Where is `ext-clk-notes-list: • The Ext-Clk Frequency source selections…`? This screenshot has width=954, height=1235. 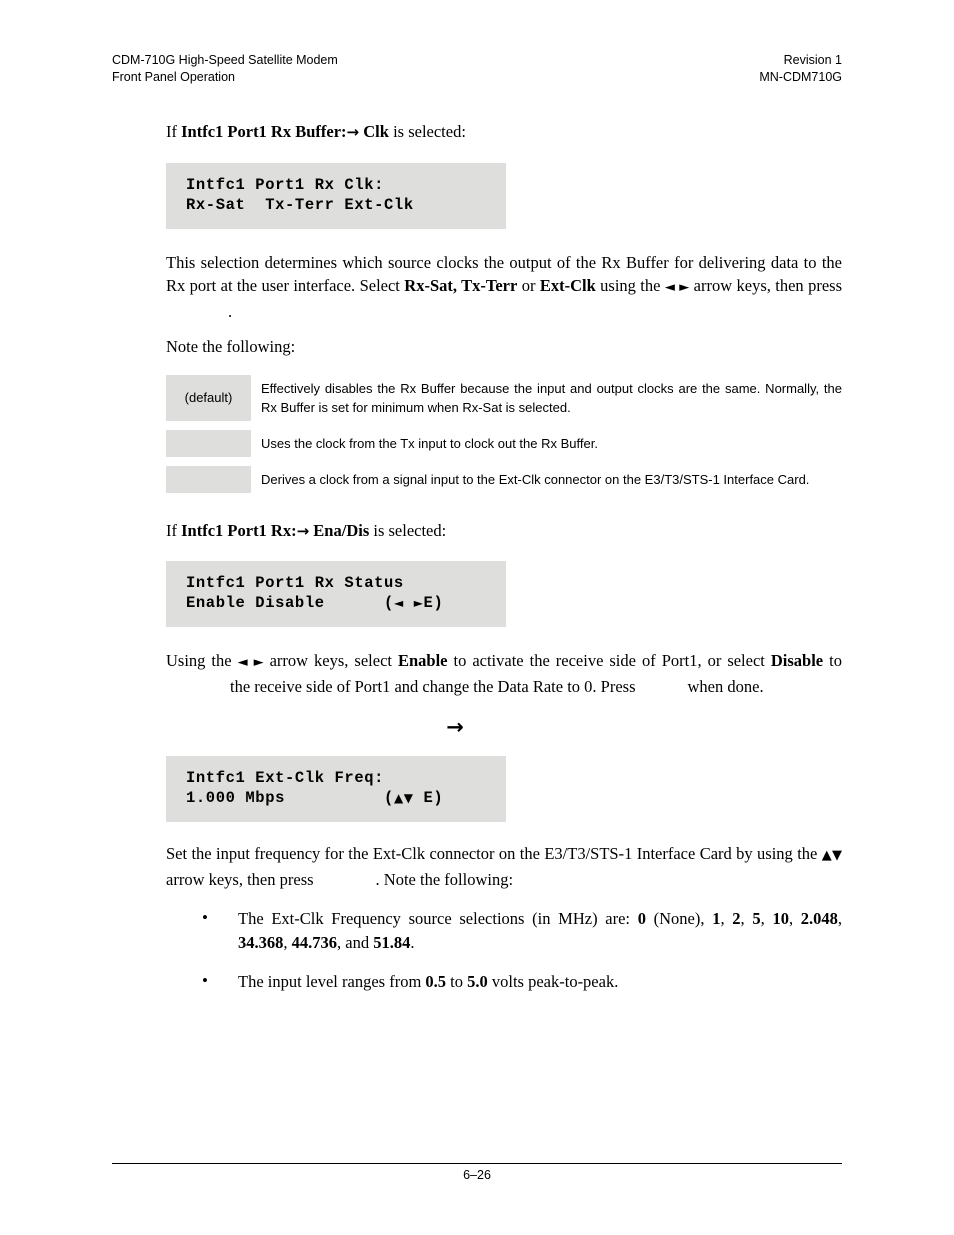 ext-clk-notes-list: • The Ext-Clk Frequency source selections… is located at coordinates (504, 950).